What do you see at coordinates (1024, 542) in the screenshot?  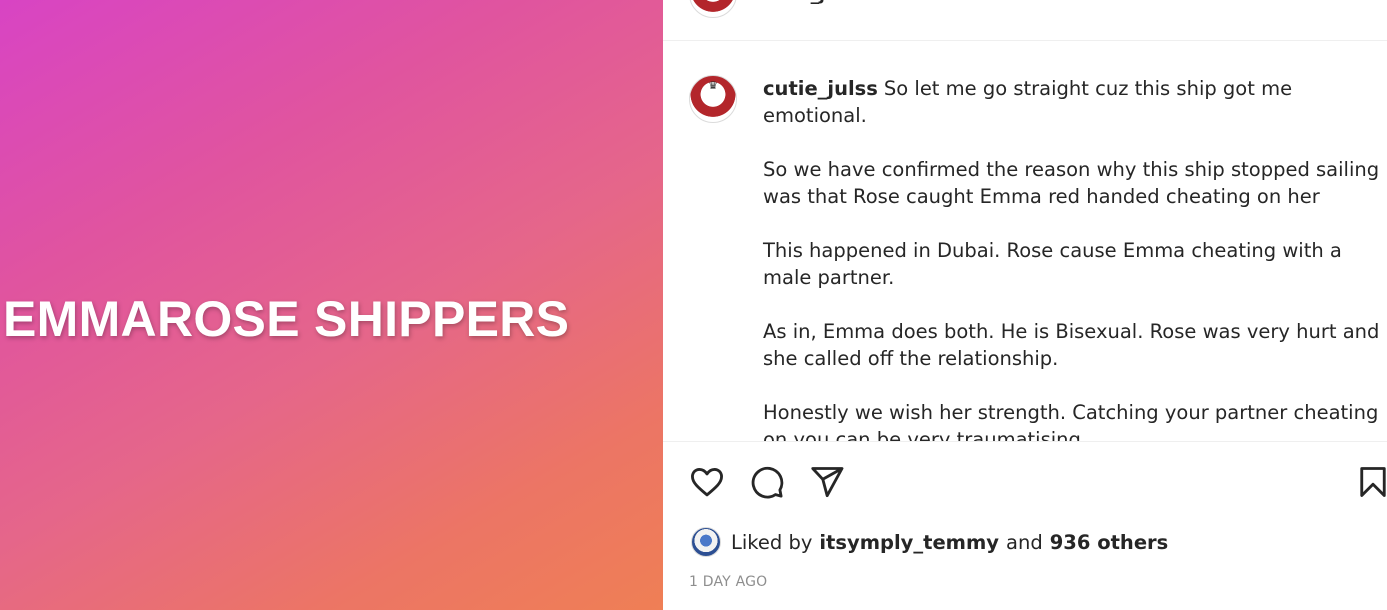 I see `likes-joiner: and` at bounding box center [1024, 542].